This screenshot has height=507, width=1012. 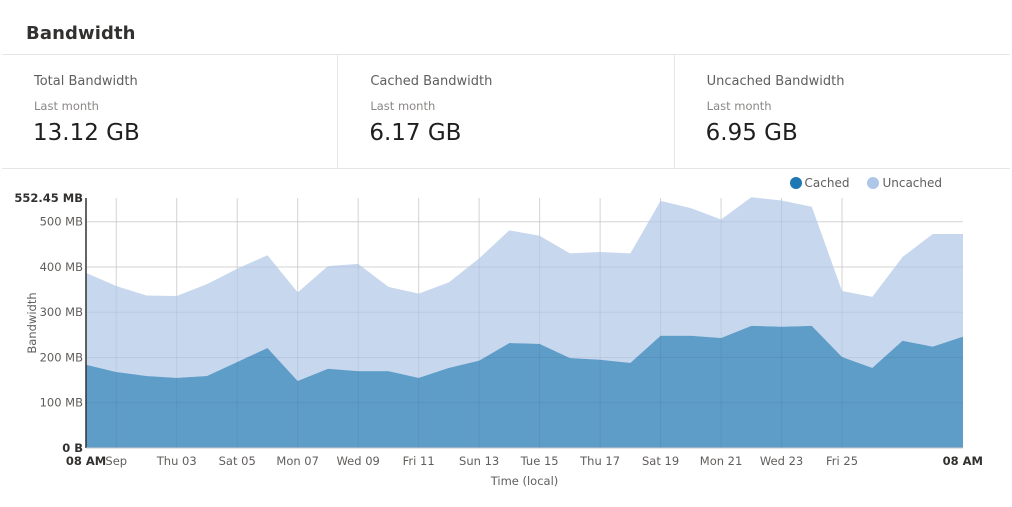 I want to click on x-tick-label: Fri 25, so click(x=842, y=461).